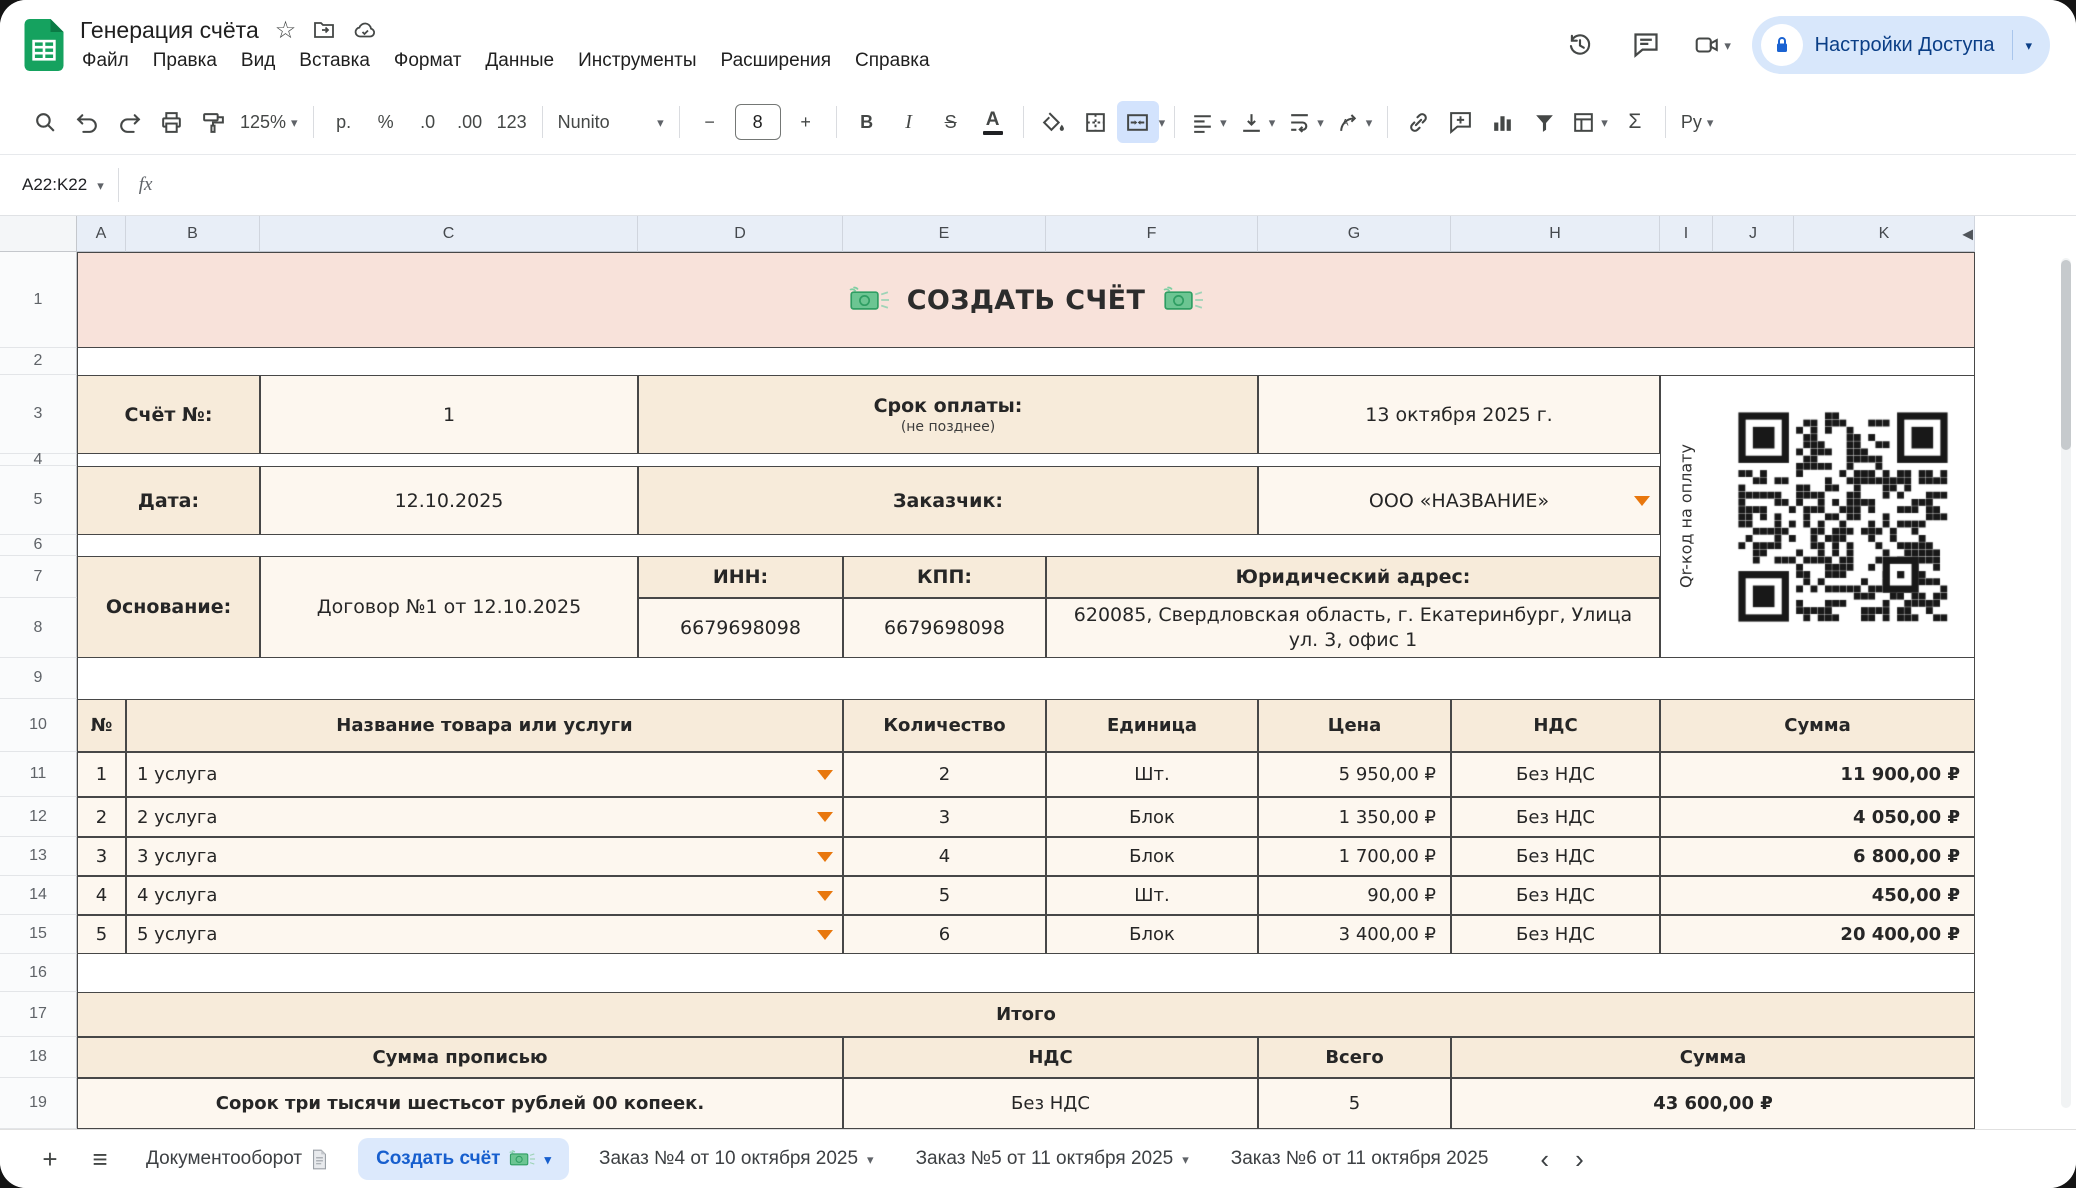  I want to click on insert-comment-button, so click(1460, 122).